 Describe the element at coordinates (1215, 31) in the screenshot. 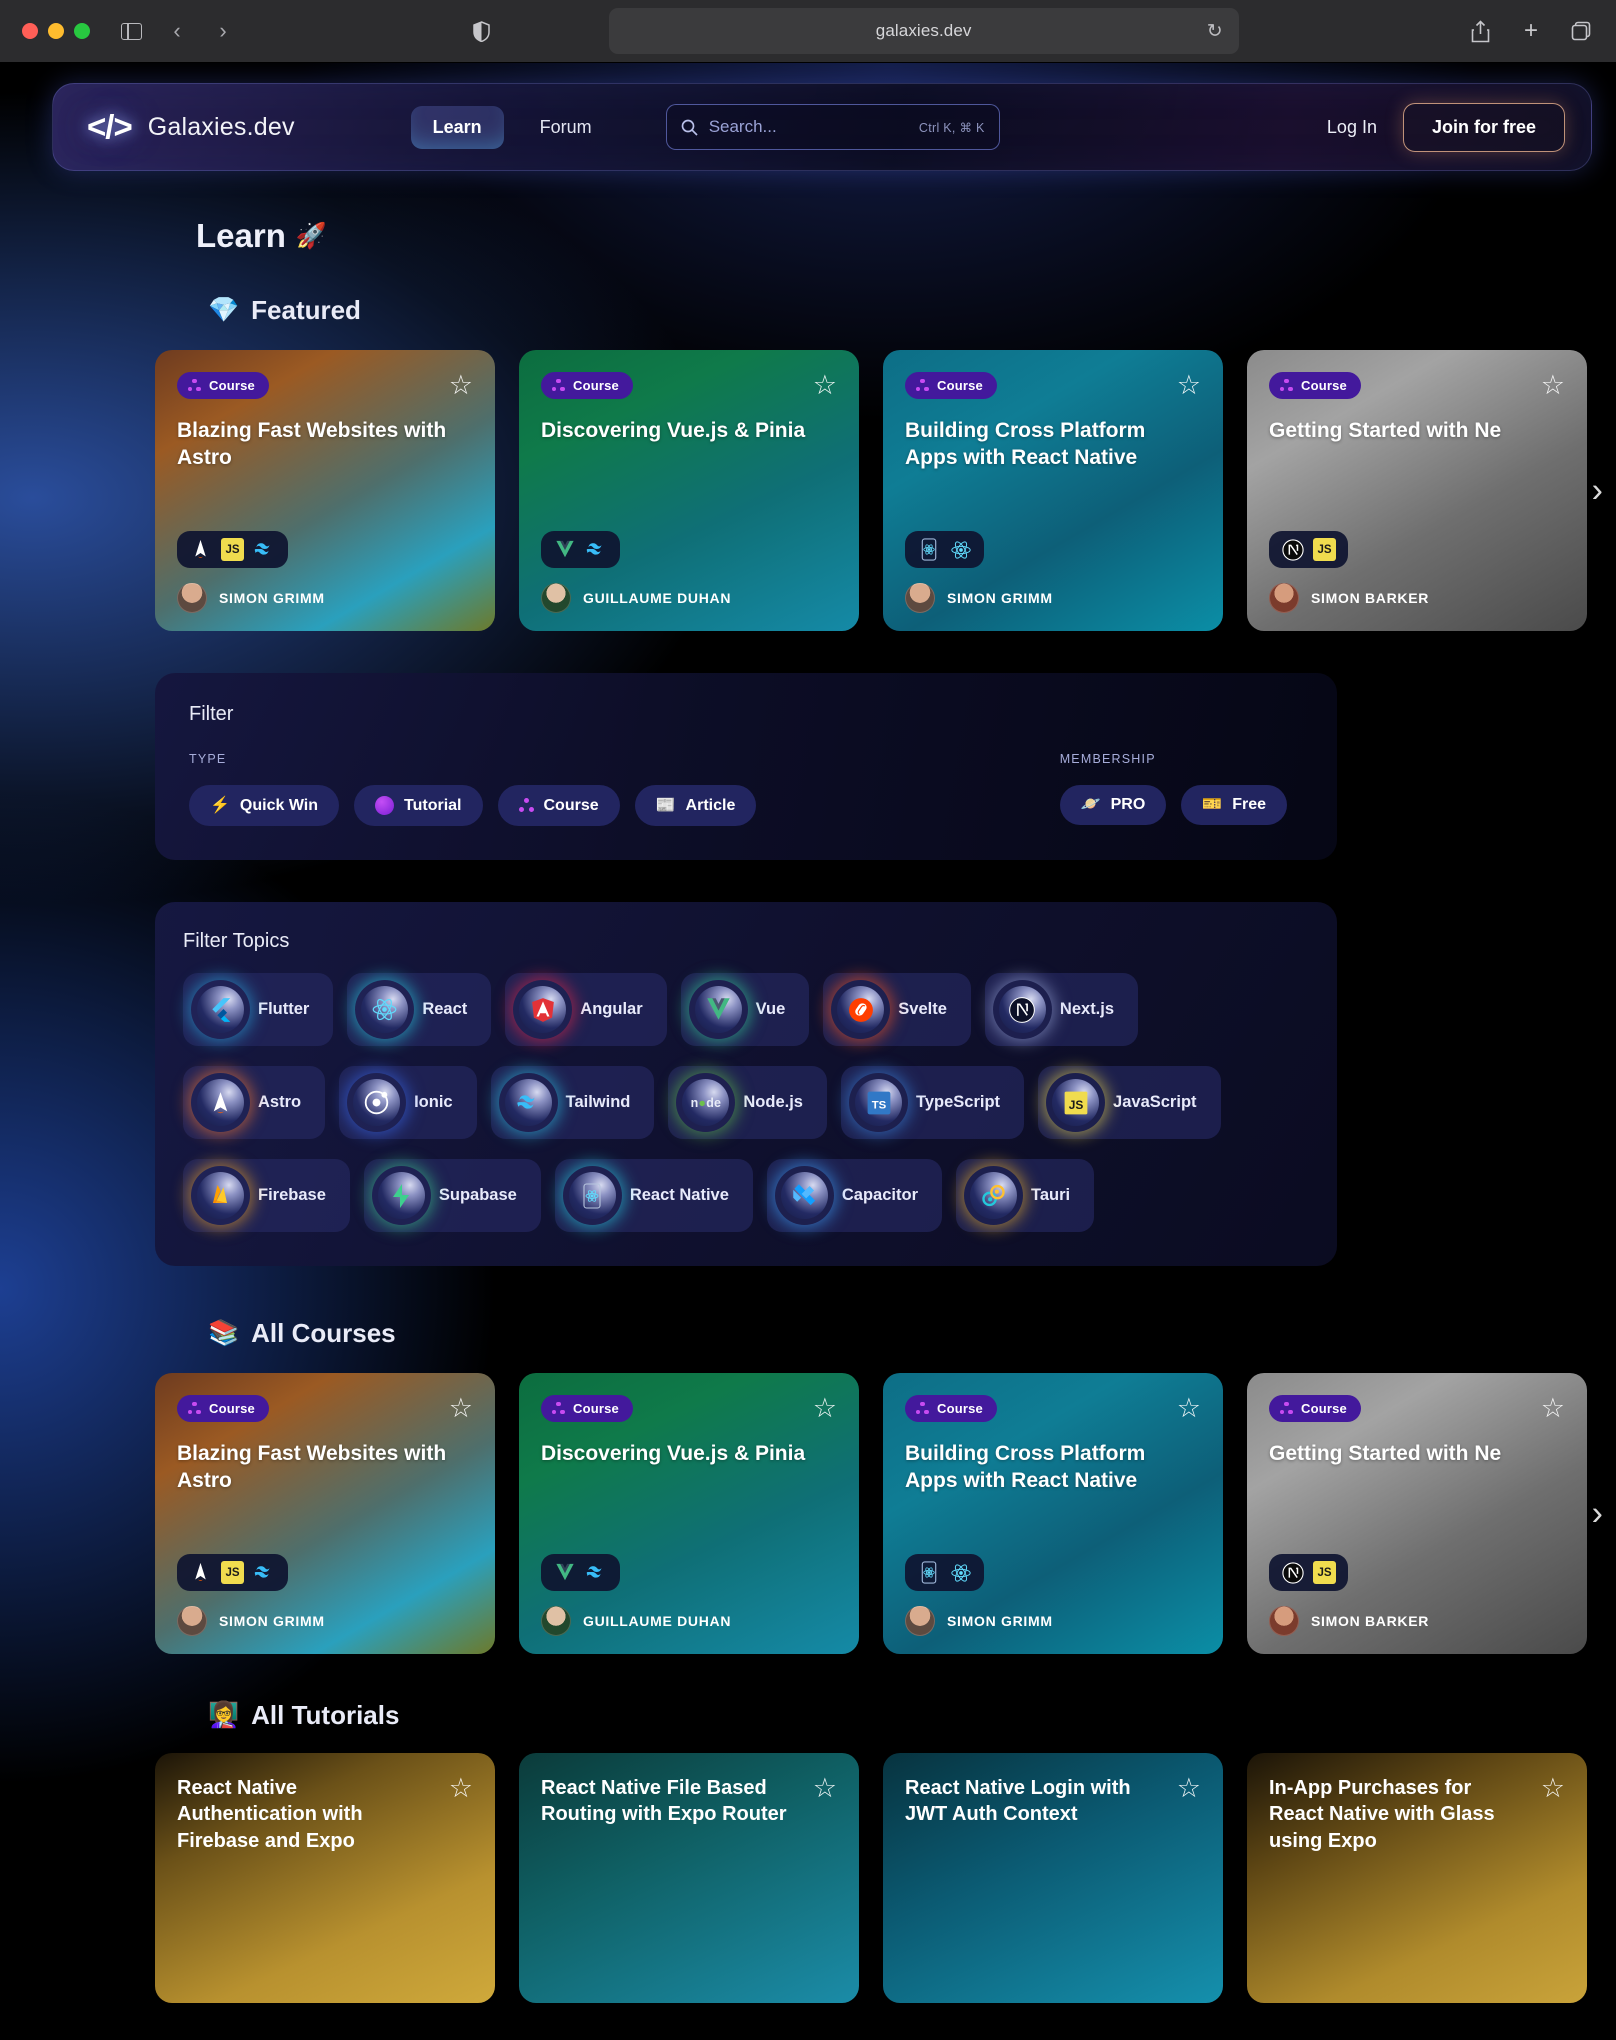

I see `reload-icon: ↻` at that location.